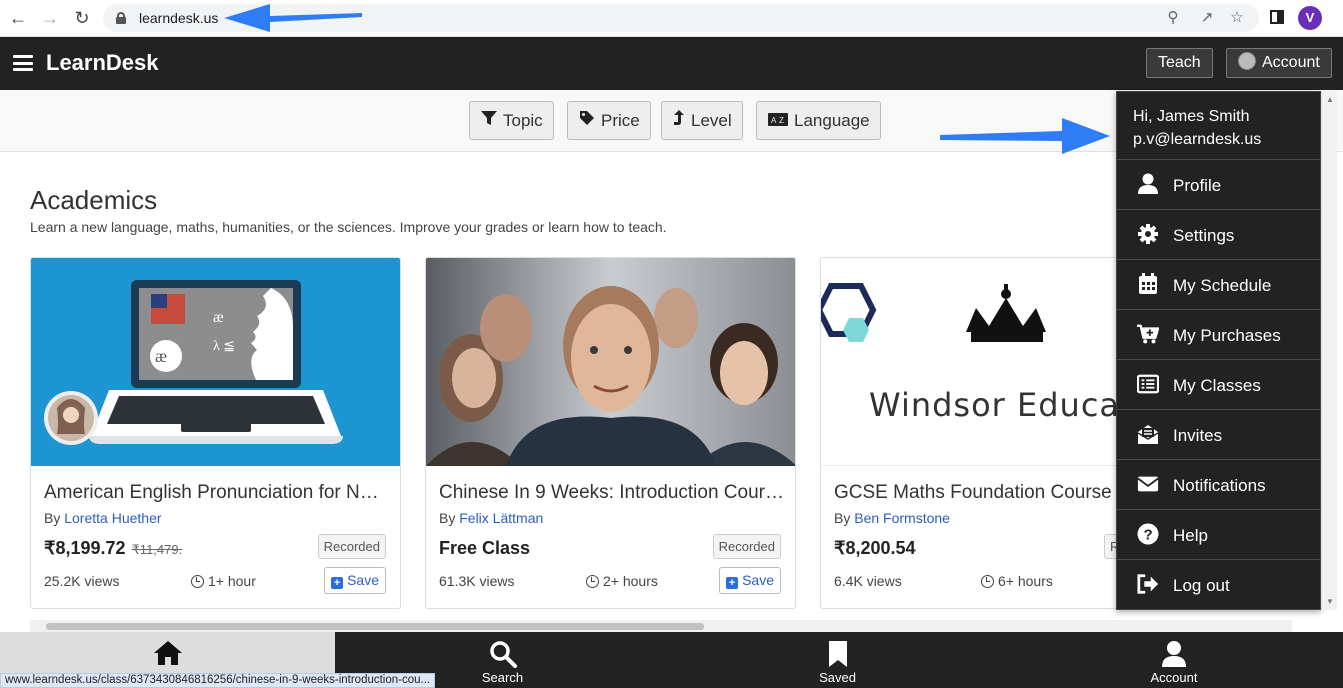 This screenshot has width=1343, height=688. Describe the element at coordinates (94, 200) in the screenshot. I see `section-title: Academics` at that location.